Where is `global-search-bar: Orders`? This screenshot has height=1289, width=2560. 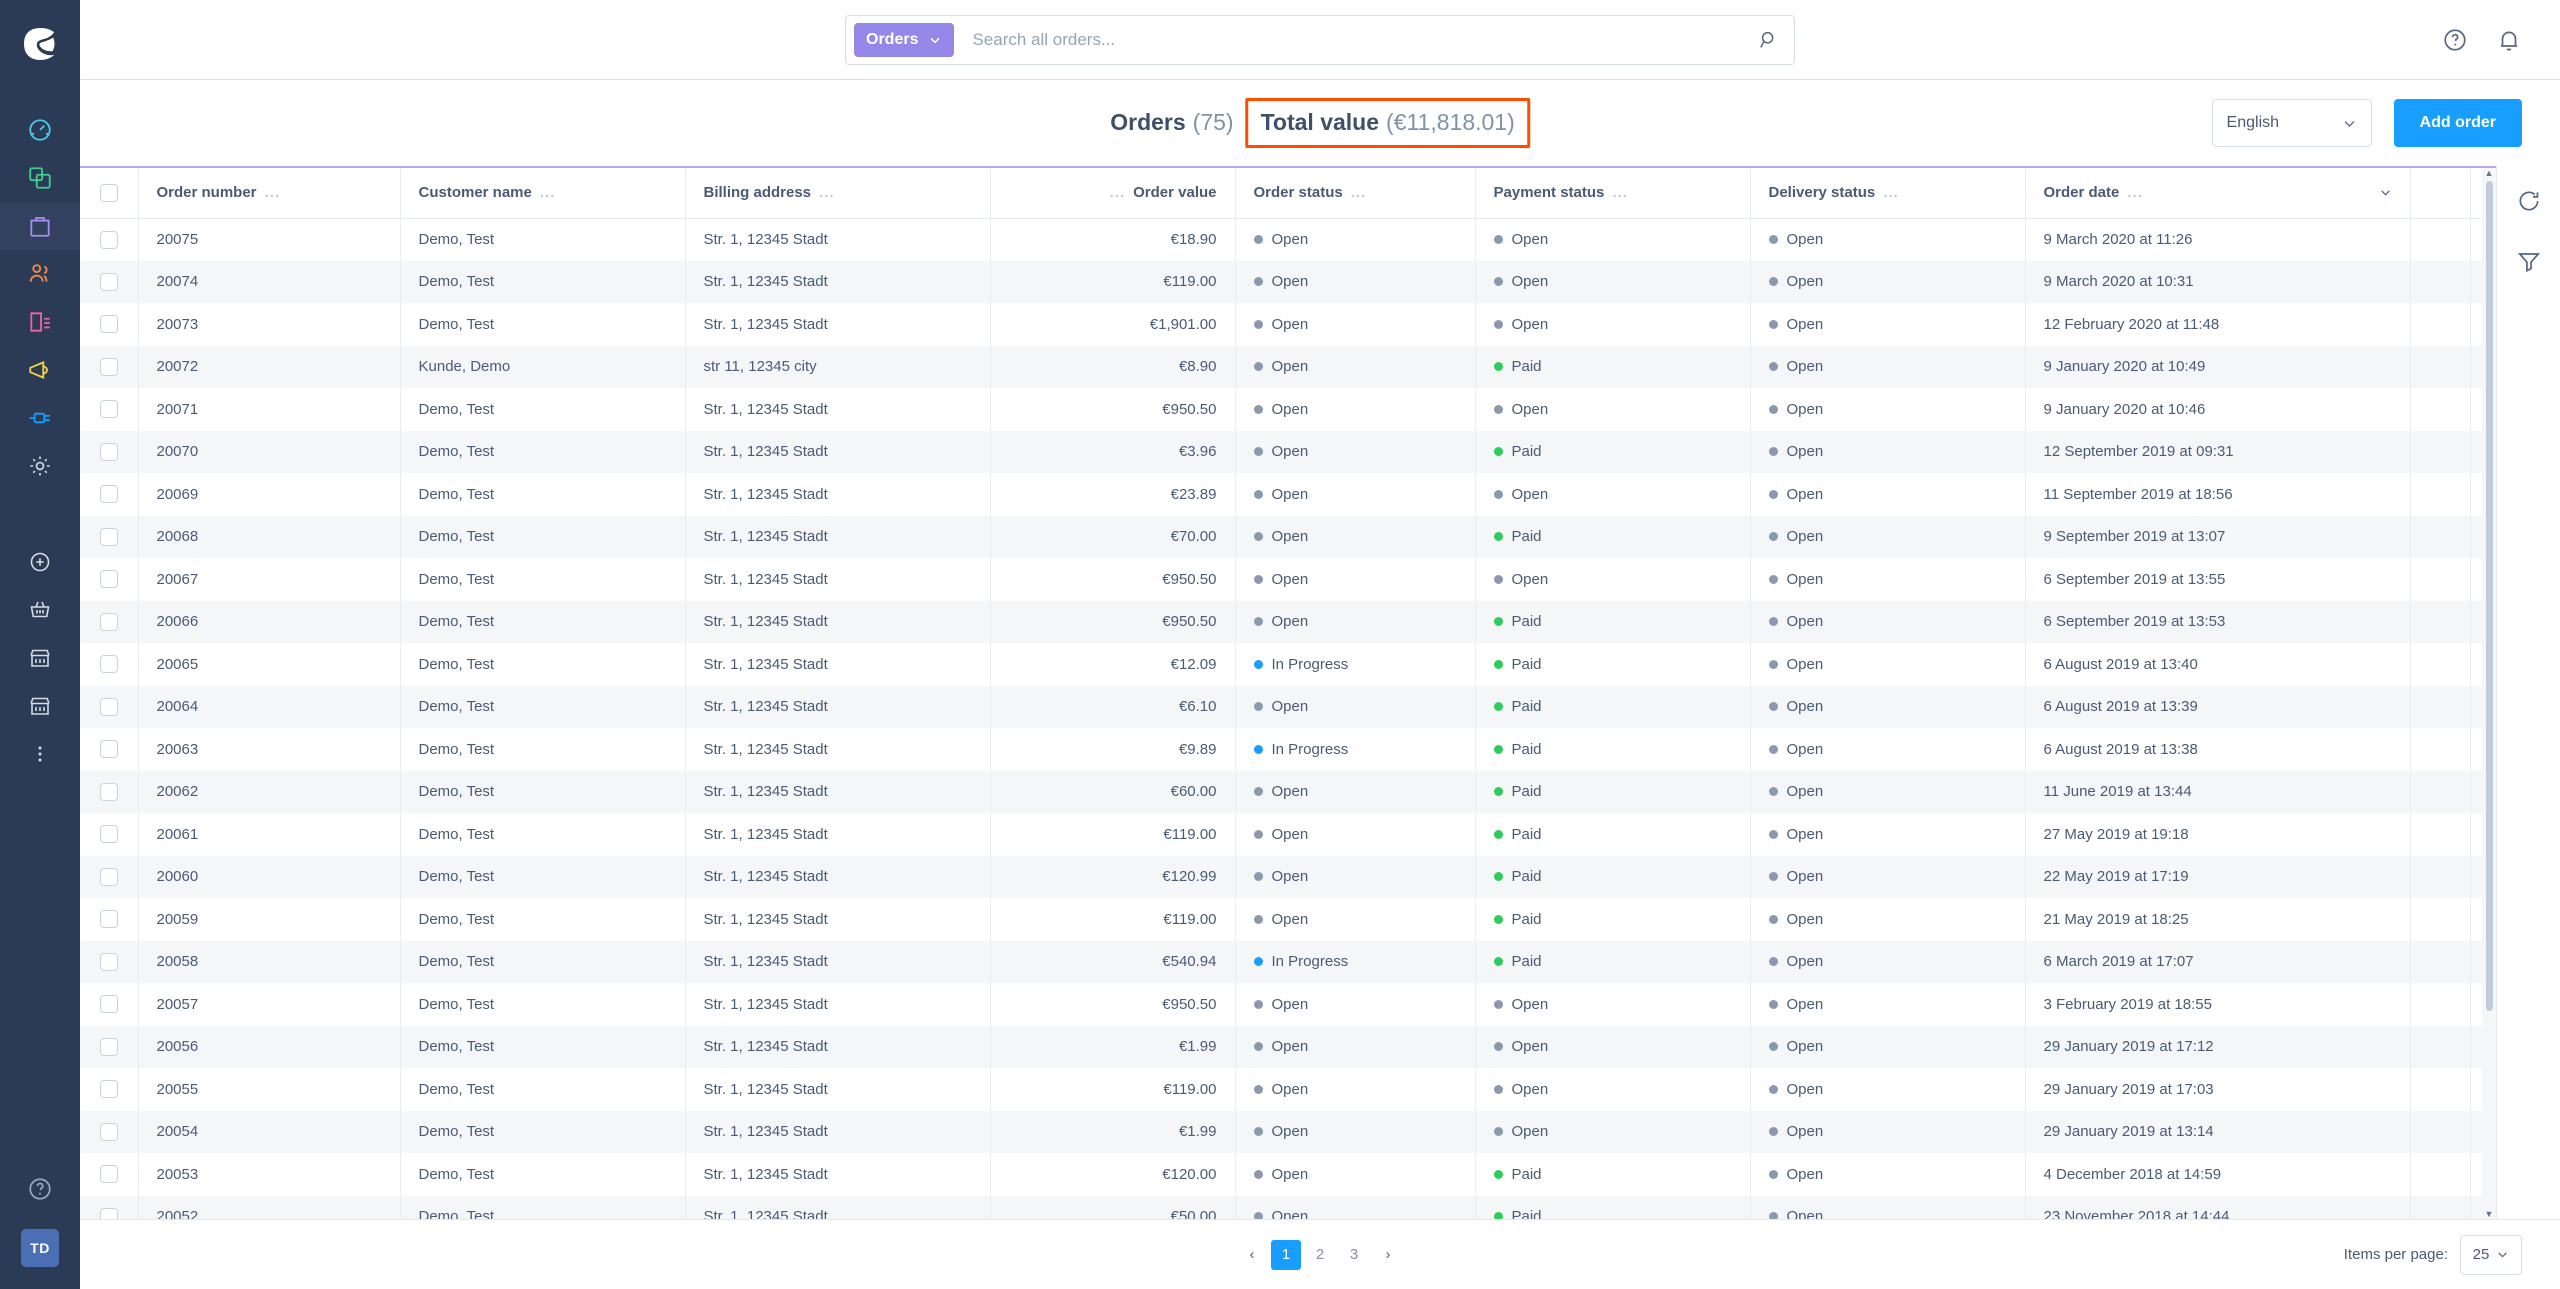
global-search-bar: Orders is located at coordinates (1320, 39).